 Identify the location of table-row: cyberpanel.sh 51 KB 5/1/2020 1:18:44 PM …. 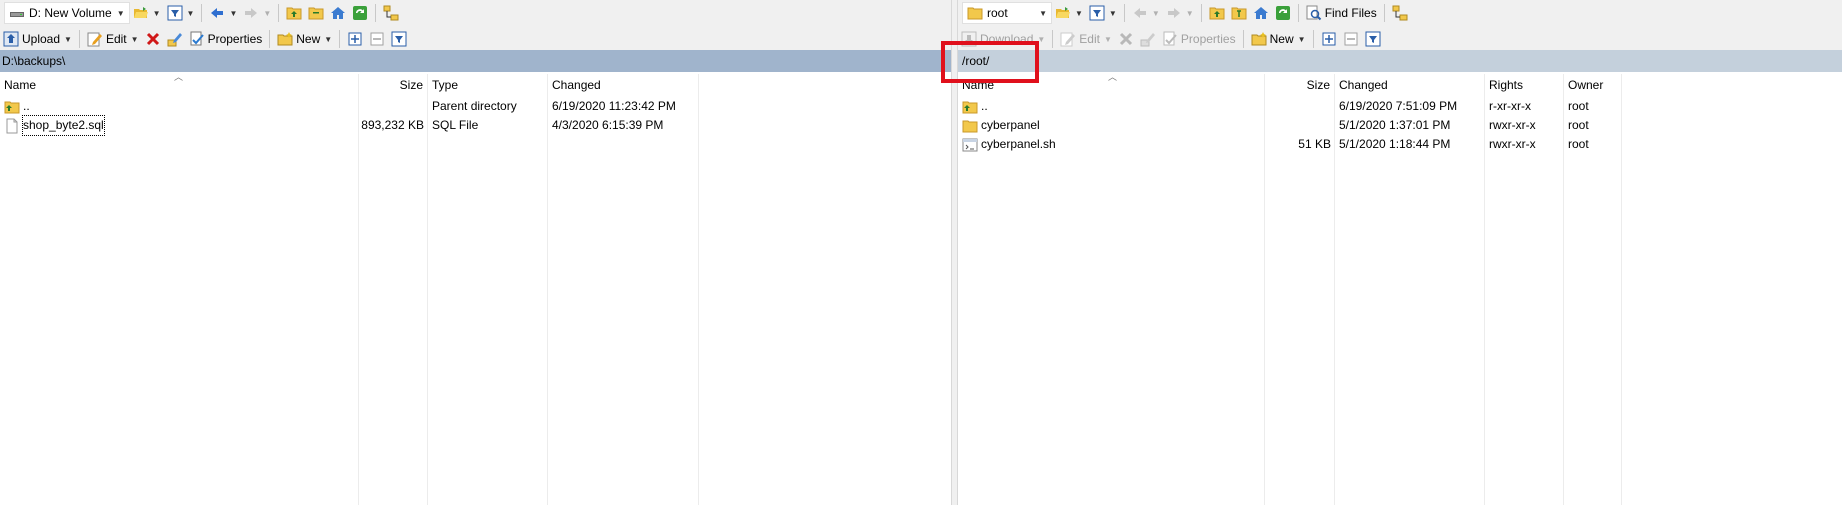
(1400, 144).